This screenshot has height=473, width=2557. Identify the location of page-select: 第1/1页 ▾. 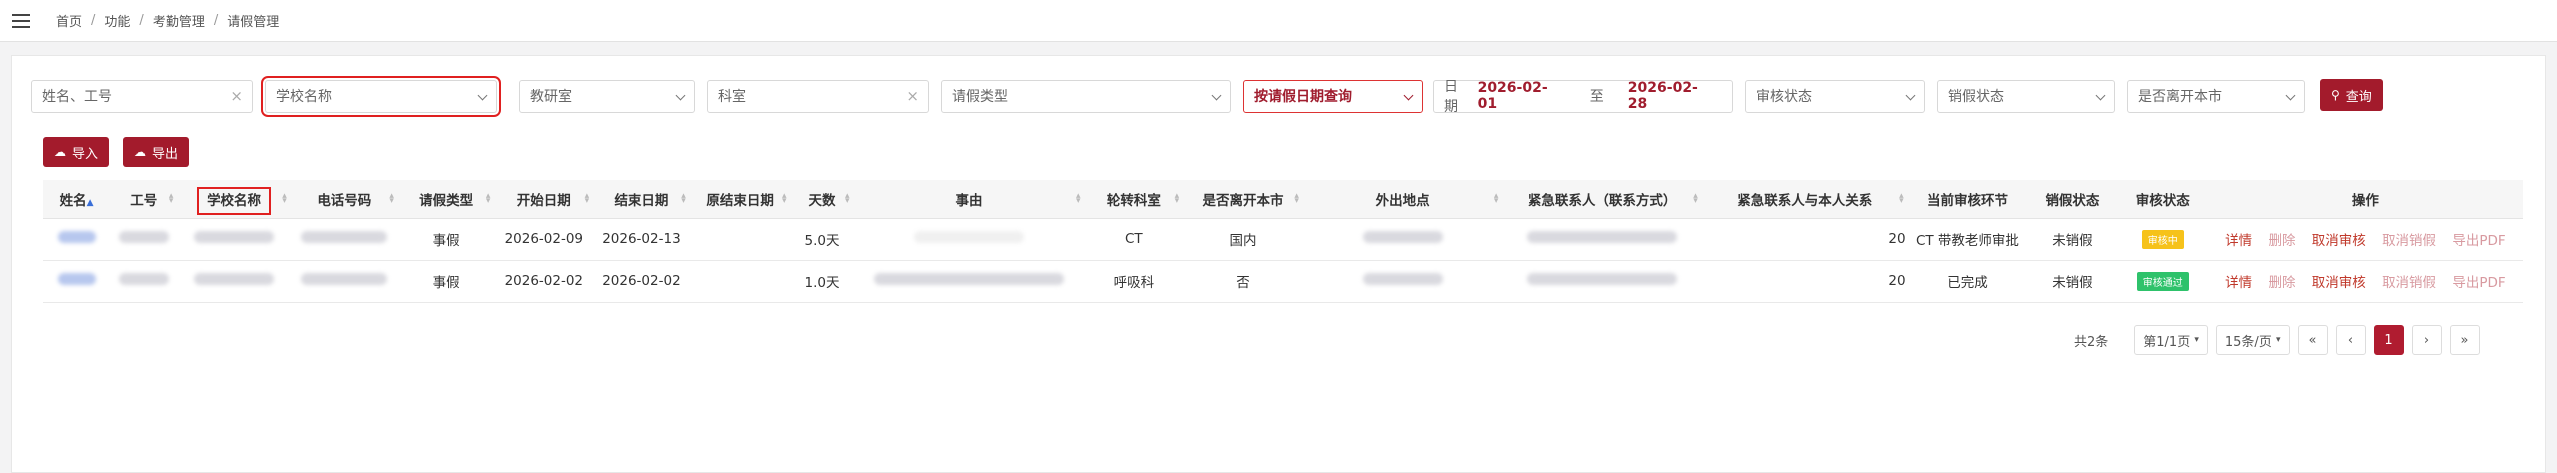
(2171, 340).